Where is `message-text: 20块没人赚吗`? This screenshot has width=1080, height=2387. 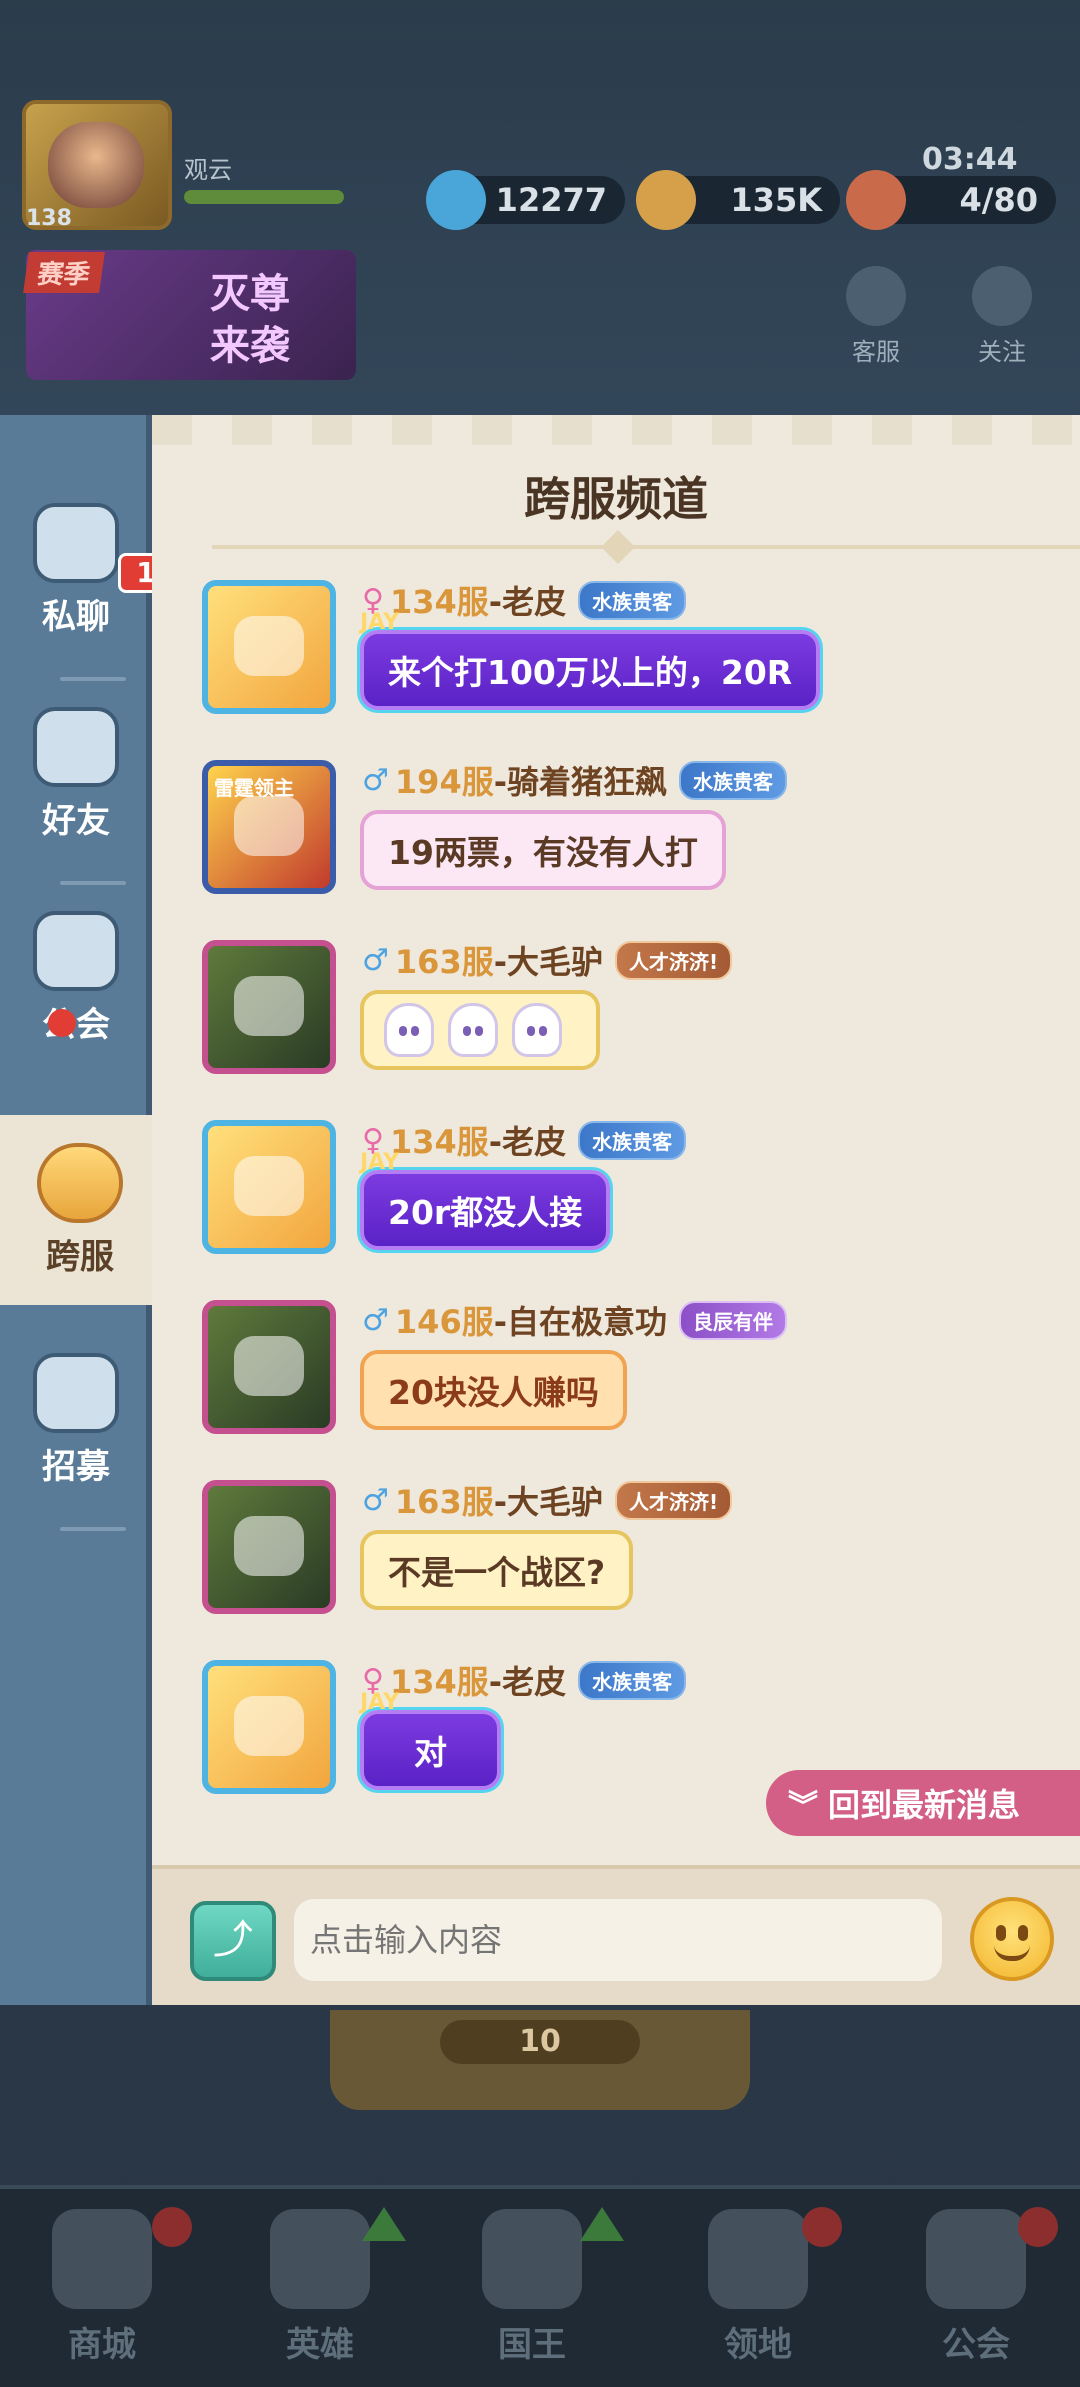
message-text: 20块没人赚吗 is located at coordinates (493, 1392).